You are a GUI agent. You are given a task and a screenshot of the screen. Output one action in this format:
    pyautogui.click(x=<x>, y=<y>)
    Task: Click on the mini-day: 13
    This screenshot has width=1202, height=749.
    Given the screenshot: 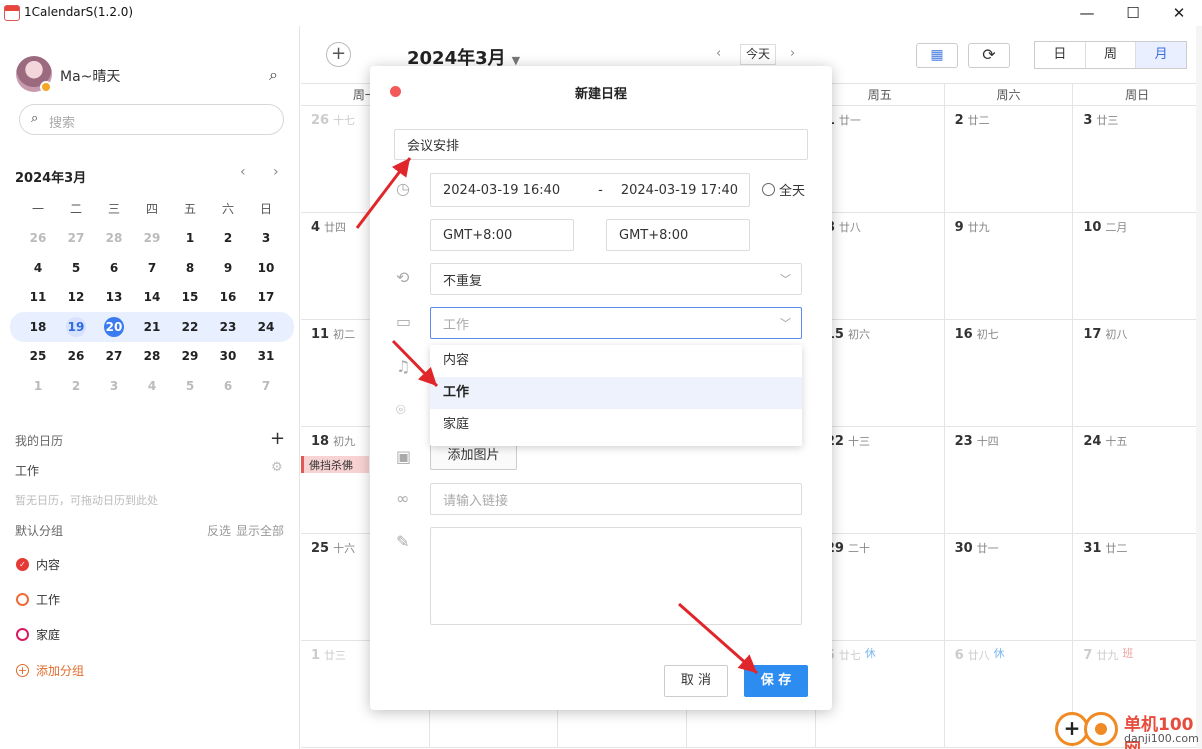 What is the action you would take?
    pyautogui.click(x=114, y=297)
    